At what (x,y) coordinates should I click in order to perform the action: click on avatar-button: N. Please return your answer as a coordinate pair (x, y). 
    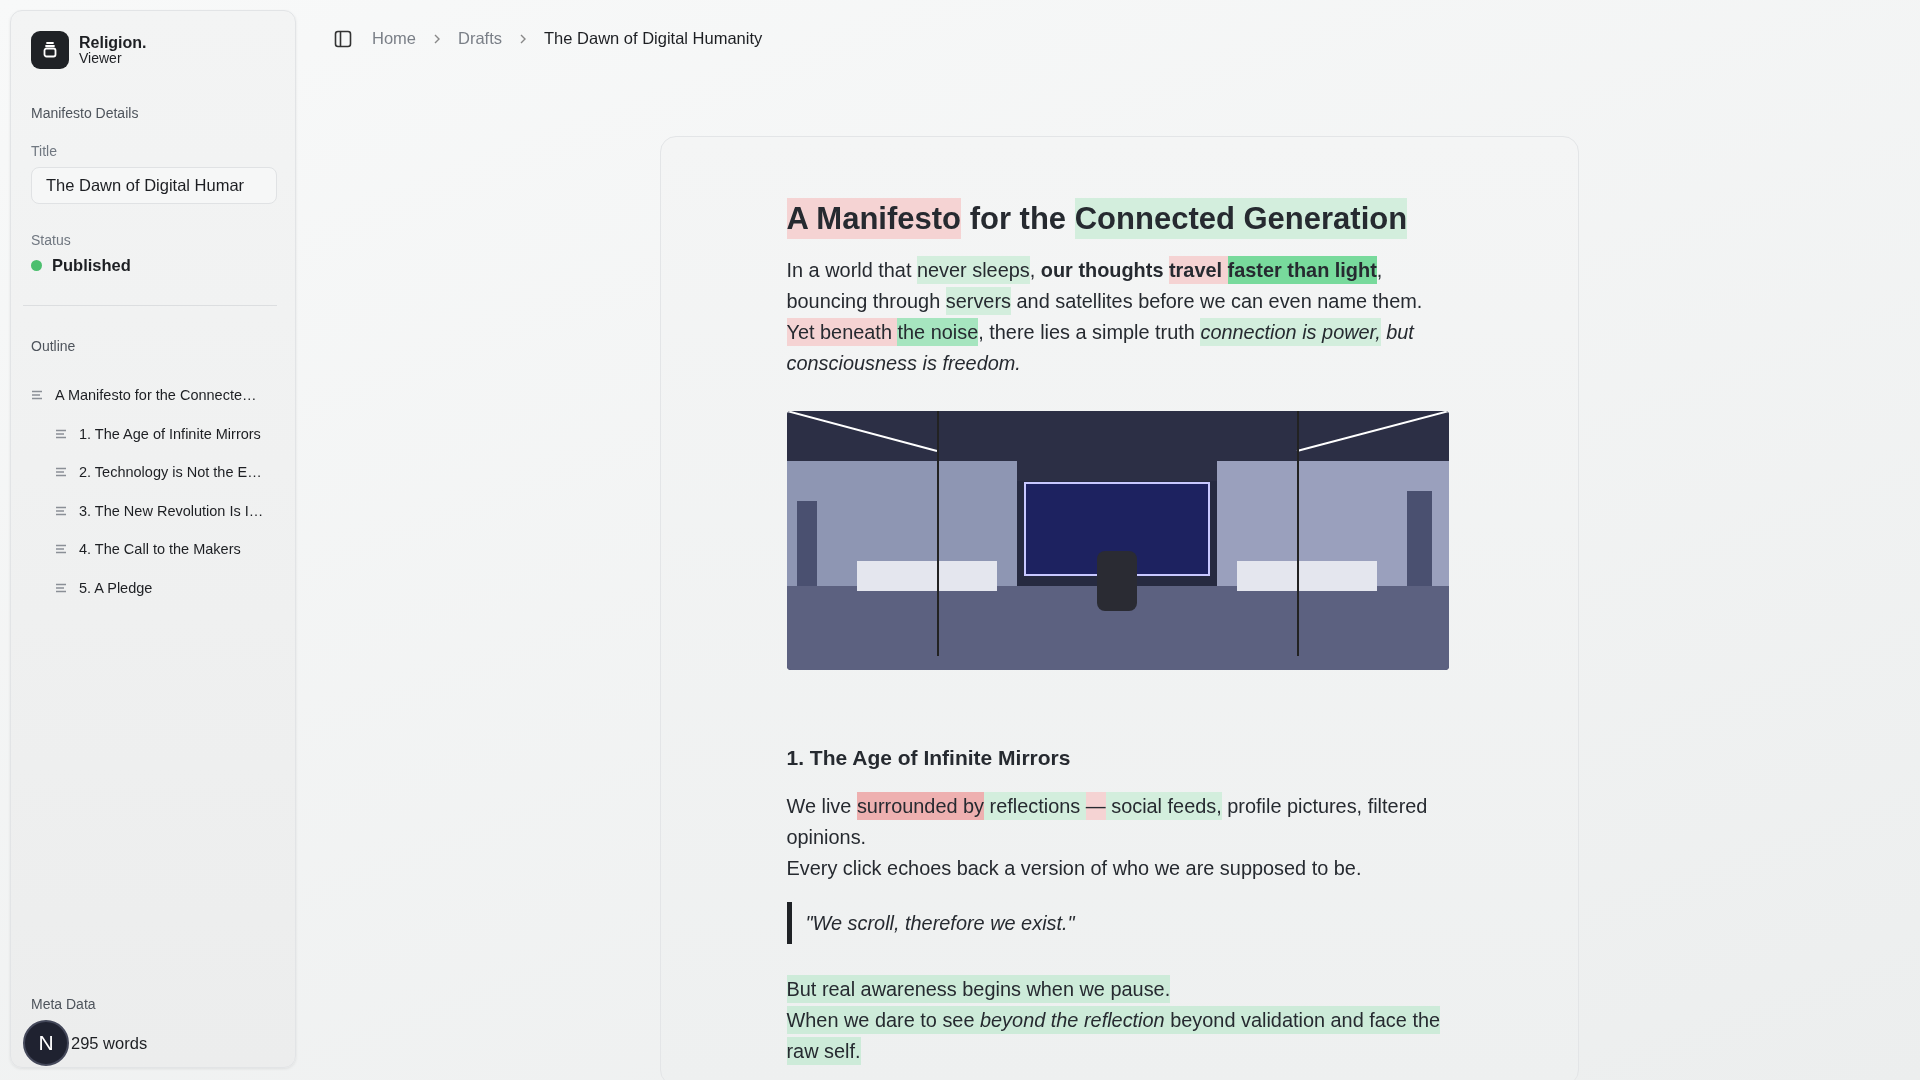
    Looking at the image, I should click on (46, 1043).